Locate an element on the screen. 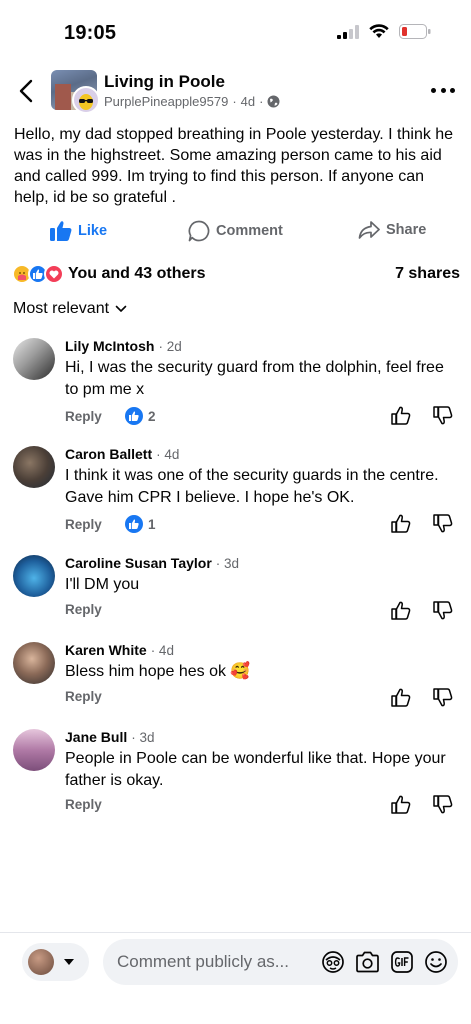 This screenshot has width=471, height=1024. comment-header: Jane Bull · 3d is located at coordinates (110, 737).